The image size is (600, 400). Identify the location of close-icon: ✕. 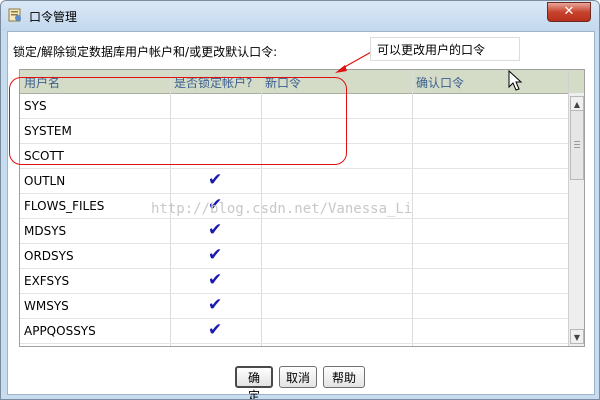
(569, 11).